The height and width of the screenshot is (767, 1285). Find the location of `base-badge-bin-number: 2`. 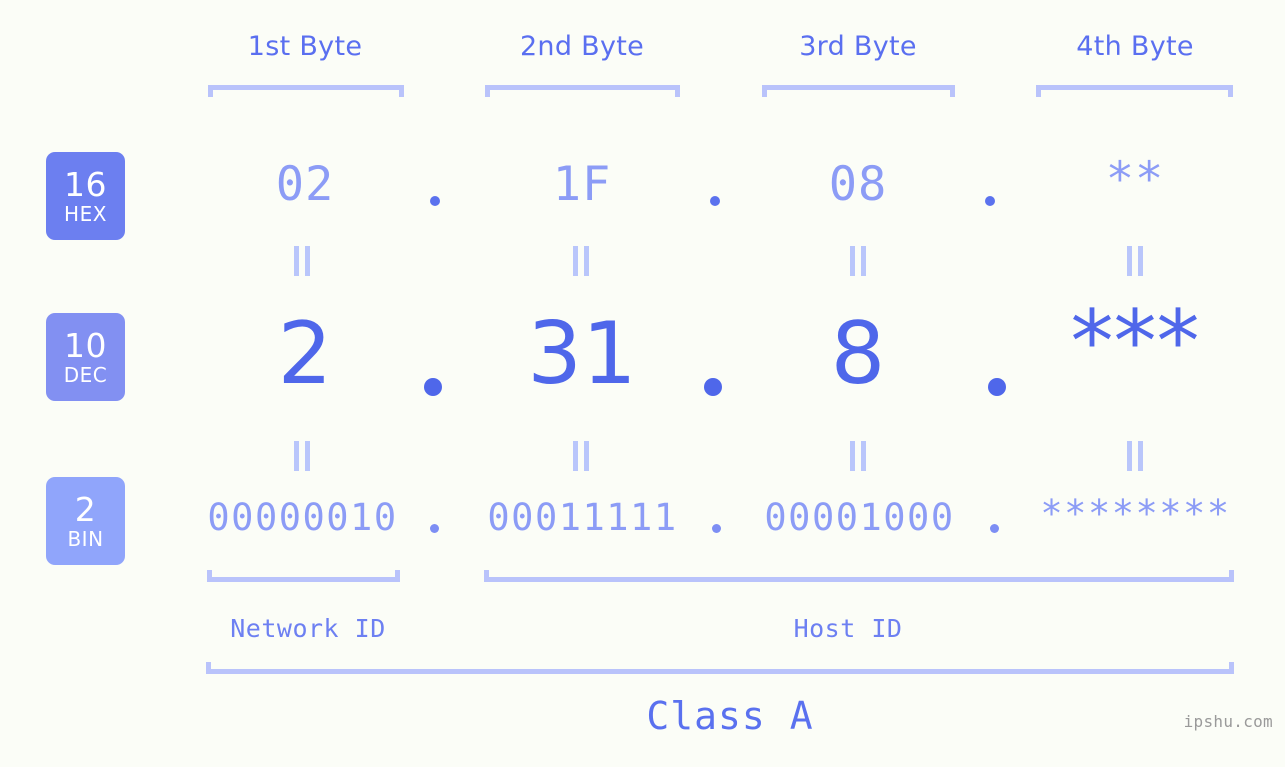

base-badge-bin-number: 2 is located at coordinates (85, 509).